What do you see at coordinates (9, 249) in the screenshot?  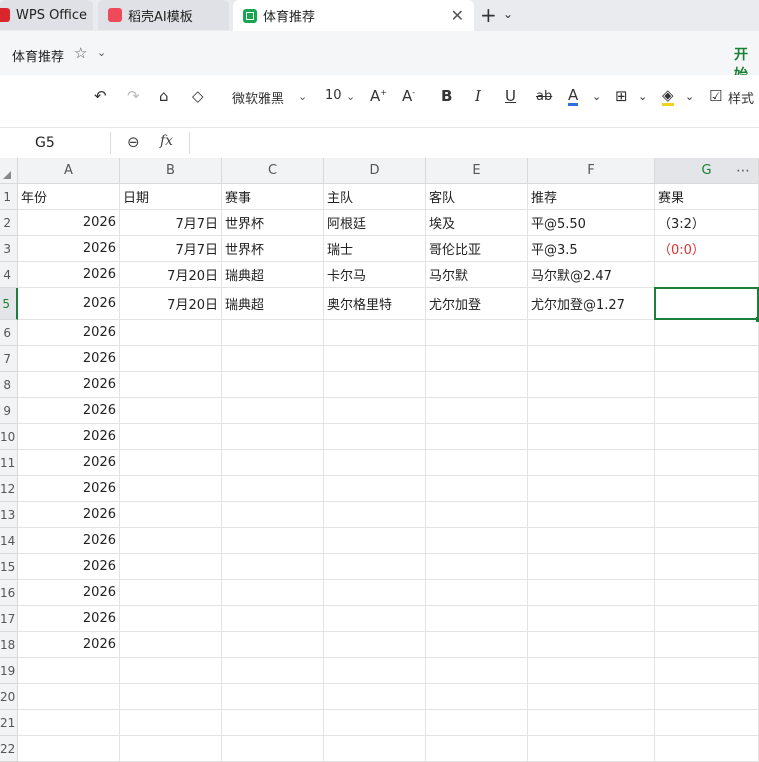 I see `row-header: 3` at bounding box center [9, 249].